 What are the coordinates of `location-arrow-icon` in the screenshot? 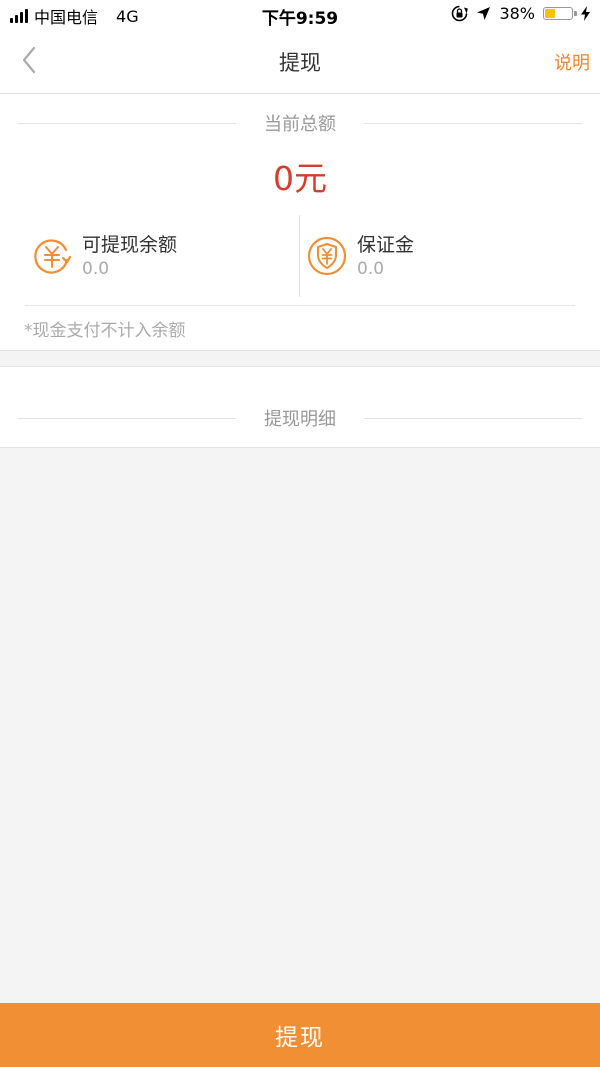 It's located at (484, 13).